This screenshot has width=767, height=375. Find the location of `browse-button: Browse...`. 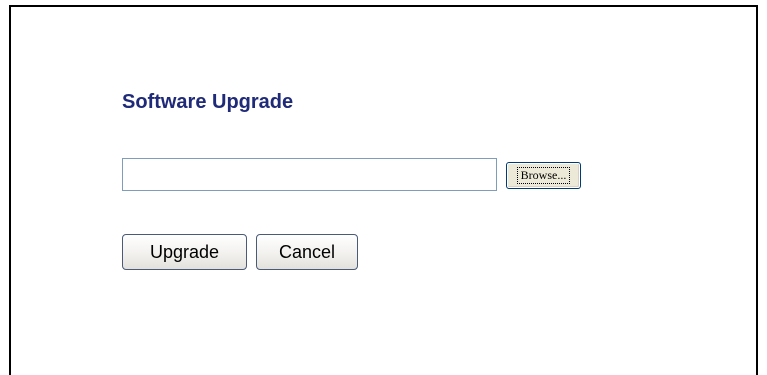

browse-button: Browse... is located at coordinates (543, 175).